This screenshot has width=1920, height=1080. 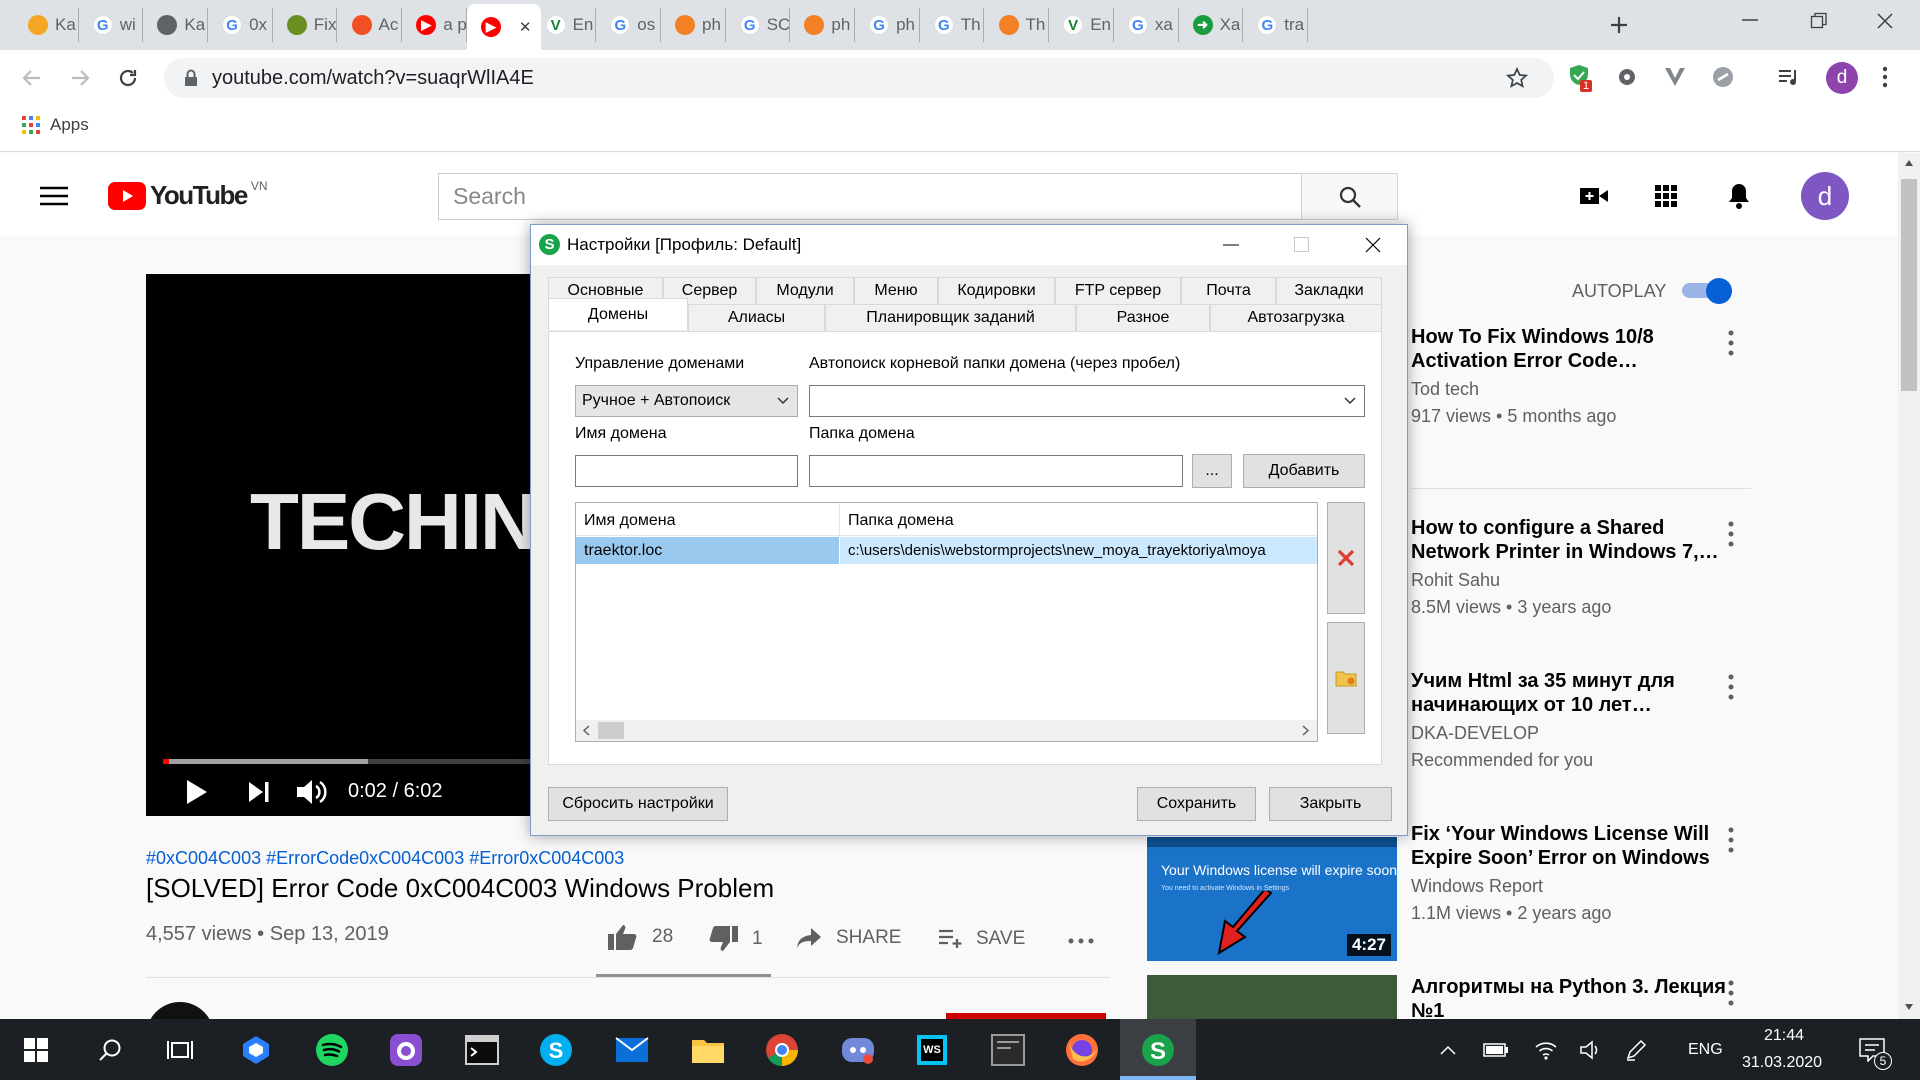 I want to click on add-domain-button: Добавить, so click(x=1304, y=471).